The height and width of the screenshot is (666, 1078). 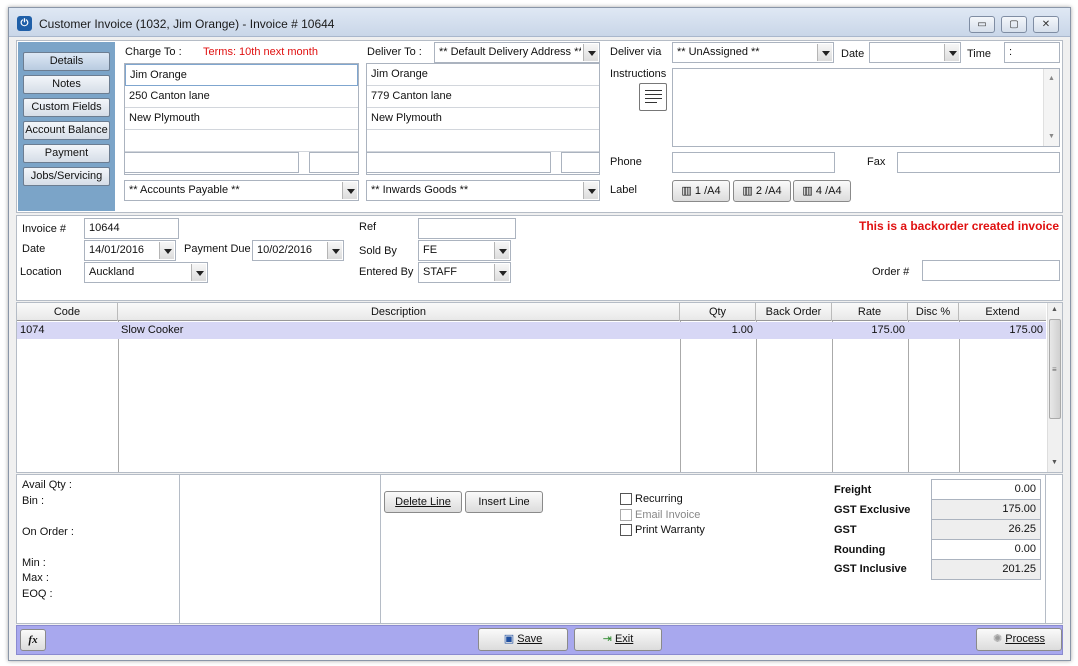 What do you see at coordinates (982, 24) in the screenshot?
I see `minimize-button: ▭` at bounding box center [982, 24].